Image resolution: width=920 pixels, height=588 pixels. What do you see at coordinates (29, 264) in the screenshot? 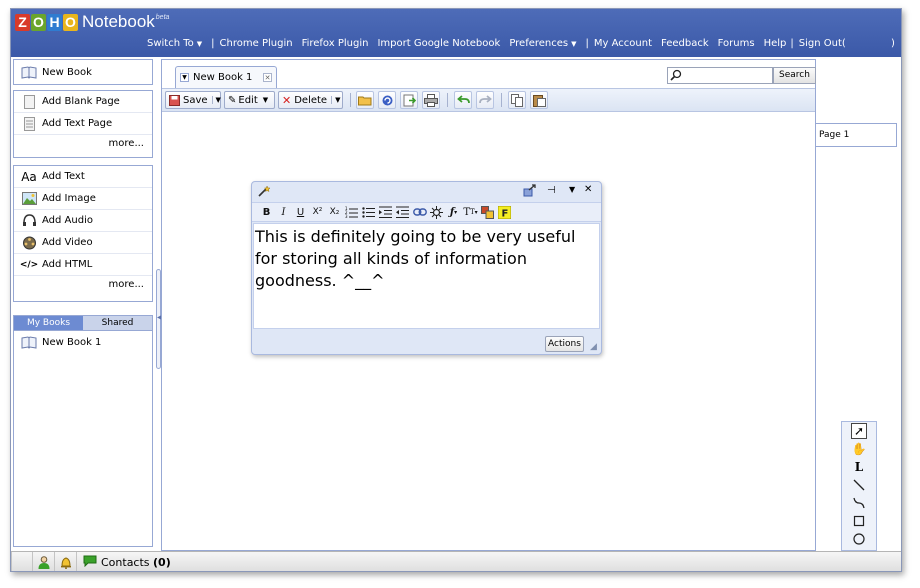
I see `code-tag-icon: </>` at bounding box center [29, 264].